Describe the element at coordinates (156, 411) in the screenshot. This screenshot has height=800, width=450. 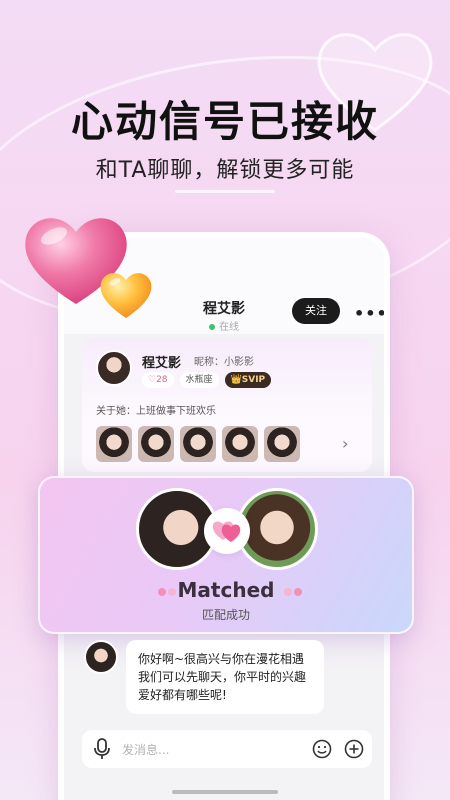
I see `profile-about: 关于她：上班做事下班欢乐` at that location.